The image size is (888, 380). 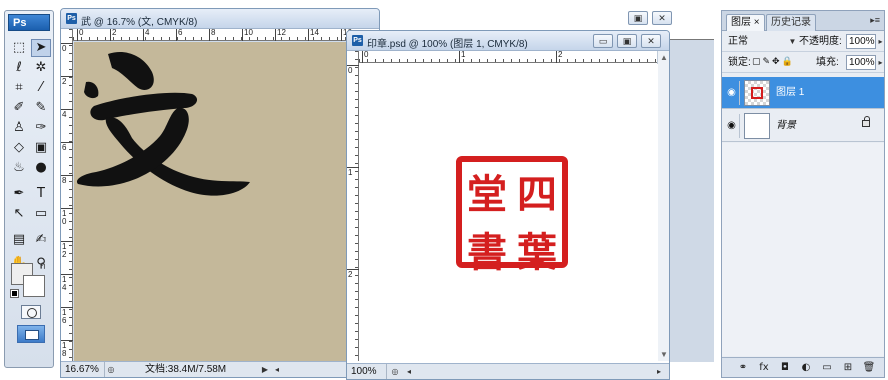 I want to click on path-selection-tool-icon: ↖, so click(x=19, y=214).